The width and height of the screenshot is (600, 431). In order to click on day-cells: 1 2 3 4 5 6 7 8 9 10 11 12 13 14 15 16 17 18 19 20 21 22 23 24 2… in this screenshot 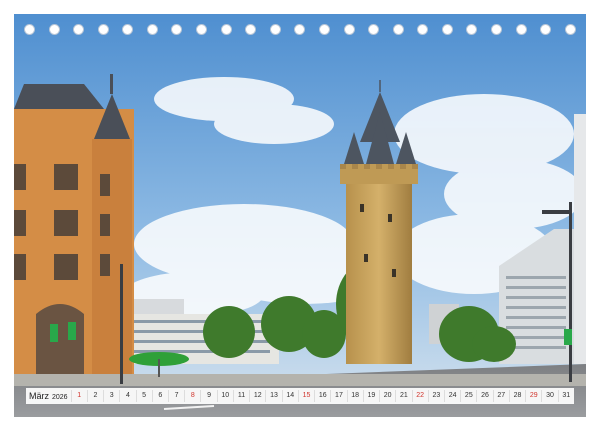, I will do `click(322, 396)`.